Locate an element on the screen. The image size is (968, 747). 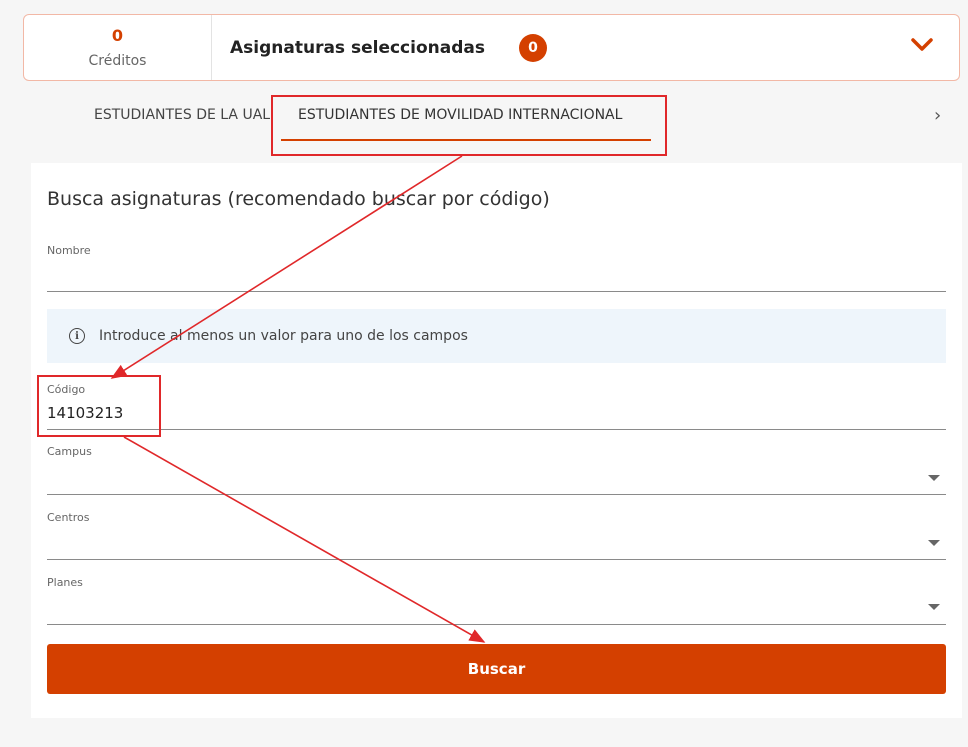
nombre-label: Nombre is located at coordinates (69, 250).